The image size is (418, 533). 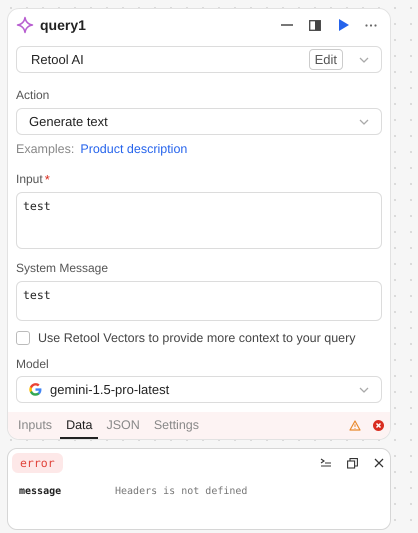 I want to click on field-label: System Message, so click(x=63, y=268).